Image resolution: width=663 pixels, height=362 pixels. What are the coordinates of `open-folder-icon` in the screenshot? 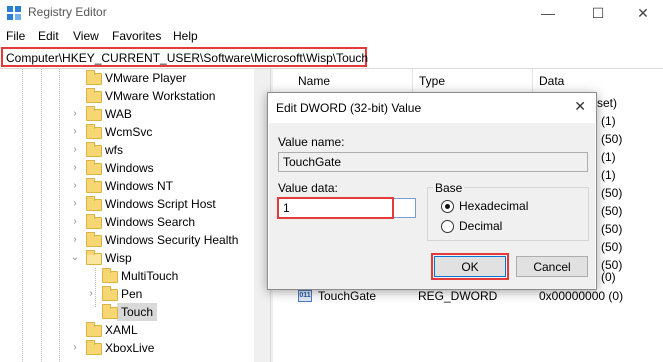 It's located at (94, 257).